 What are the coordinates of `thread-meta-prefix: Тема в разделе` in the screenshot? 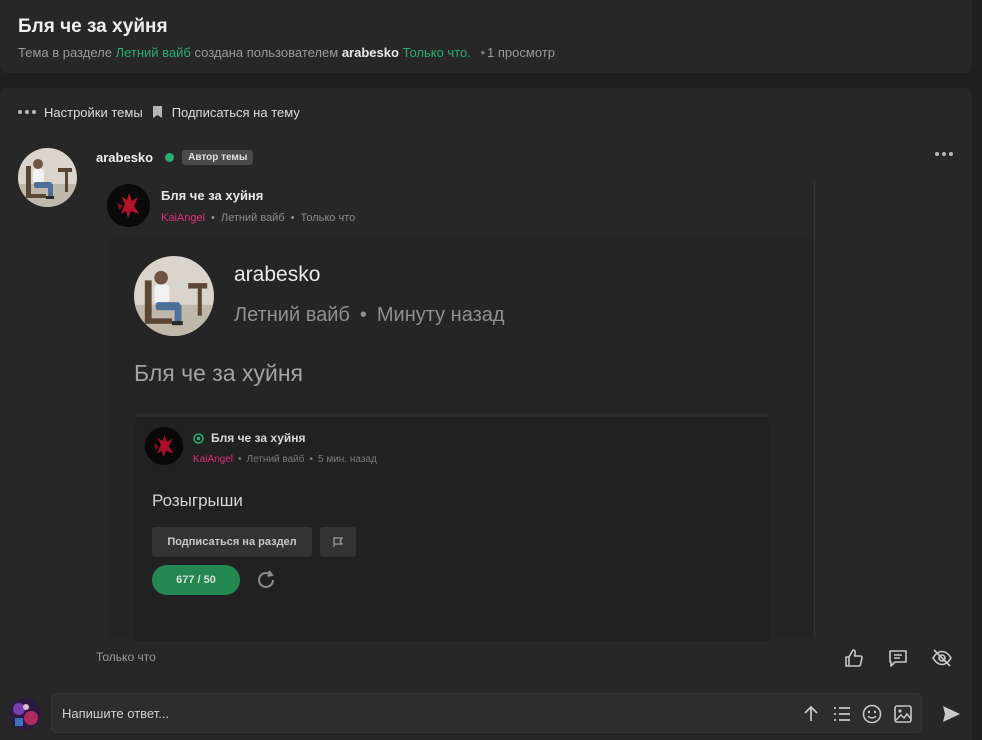 It's located at (65, 52).